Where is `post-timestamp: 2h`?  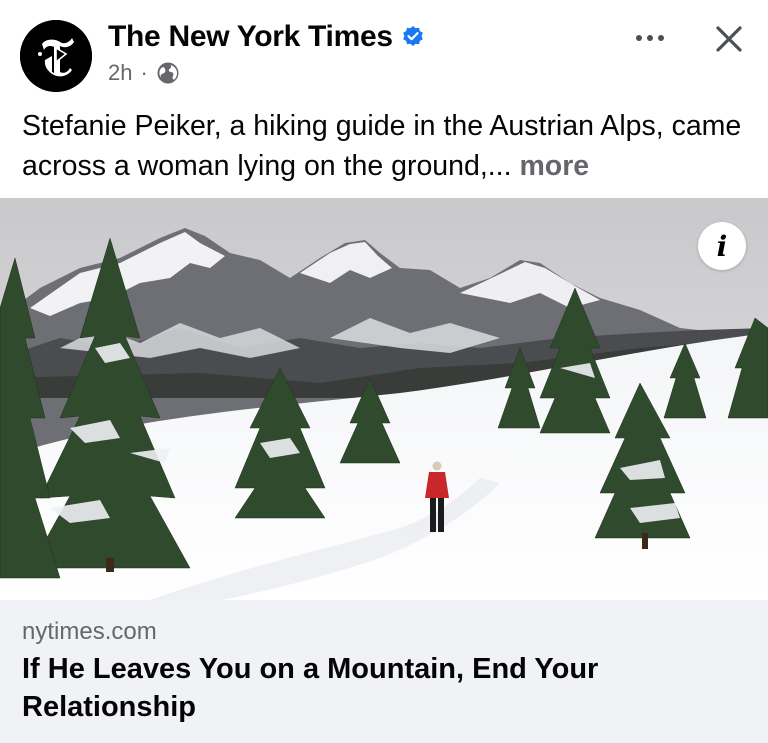
post-timestamp: 2h is located at coordinates (120, 73).